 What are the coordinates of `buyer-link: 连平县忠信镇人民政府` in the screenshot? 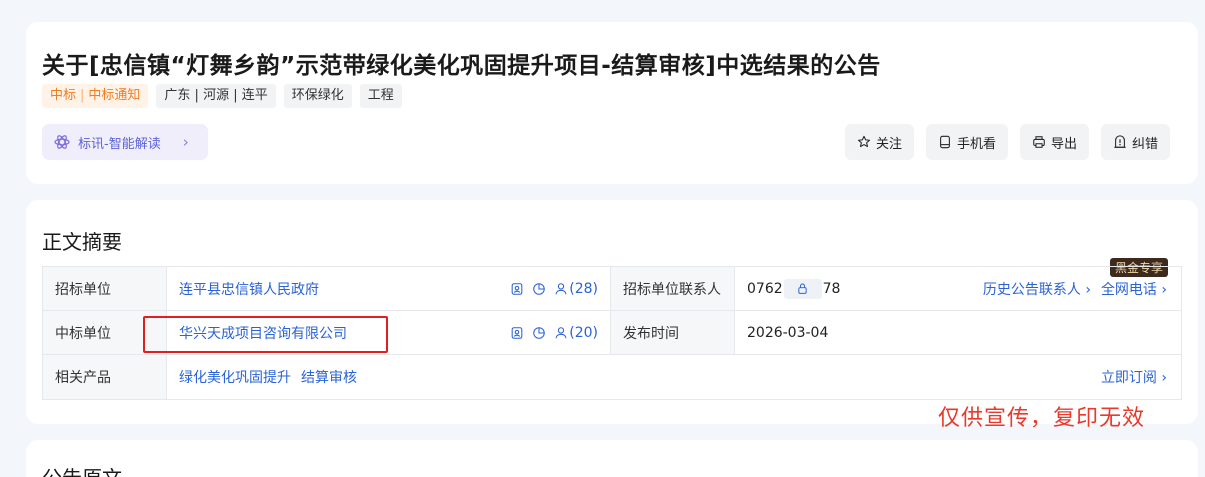 It's located at (249, 289).